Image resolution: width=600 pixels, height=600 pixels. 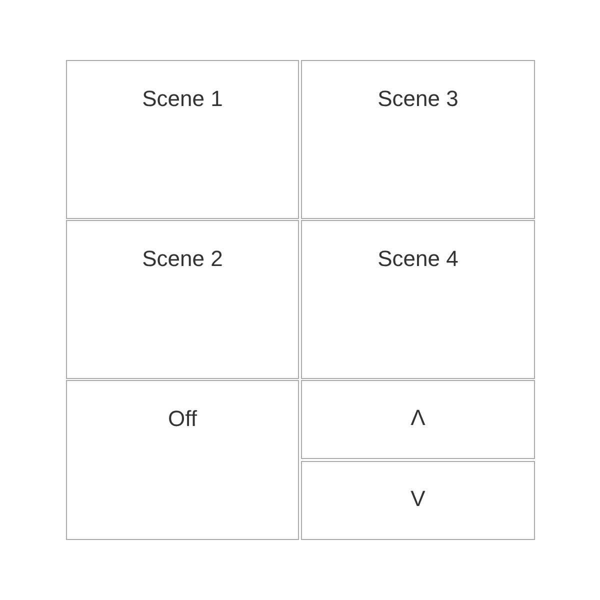 I want to click on scene-button: Scene 1, so click(x=182, y=139).